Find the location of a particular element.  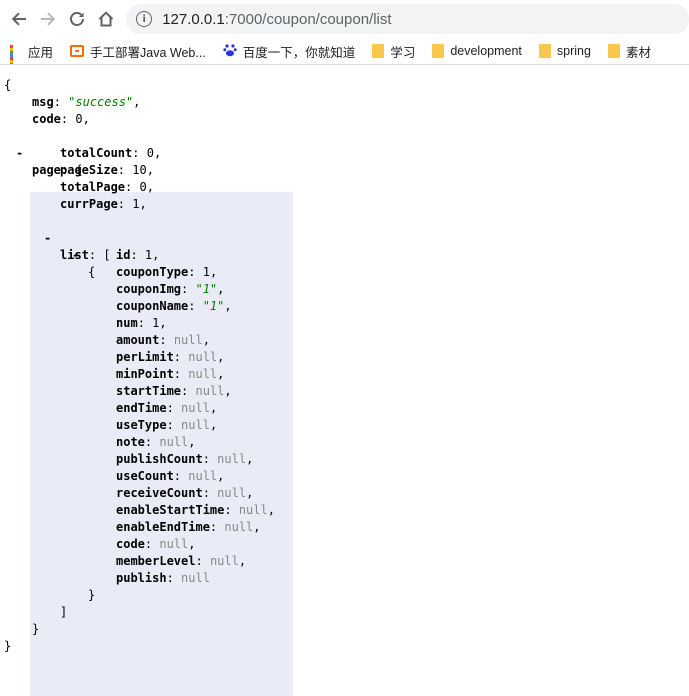

url-host: 127.0.0.1 is located at coordinates (193, 19).